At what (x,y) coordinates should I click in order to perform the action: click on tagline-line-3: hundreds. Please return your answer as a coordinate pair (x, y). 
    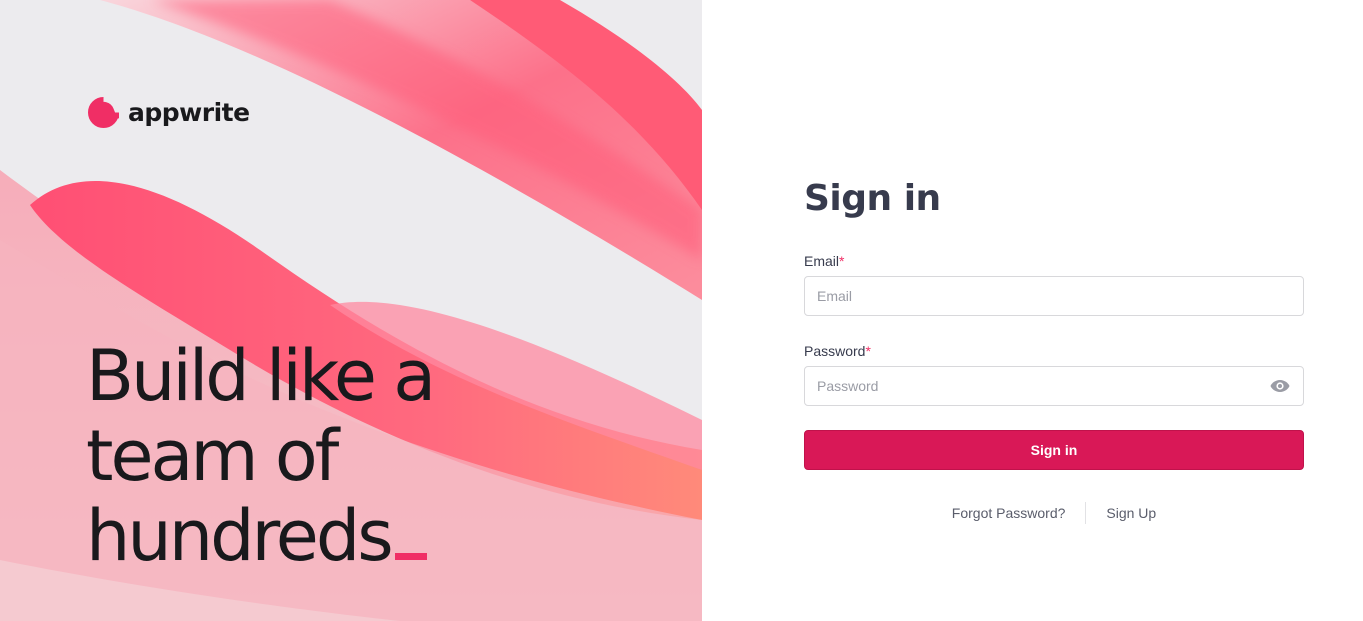
    Looking at the image, I should click on (296, 536).